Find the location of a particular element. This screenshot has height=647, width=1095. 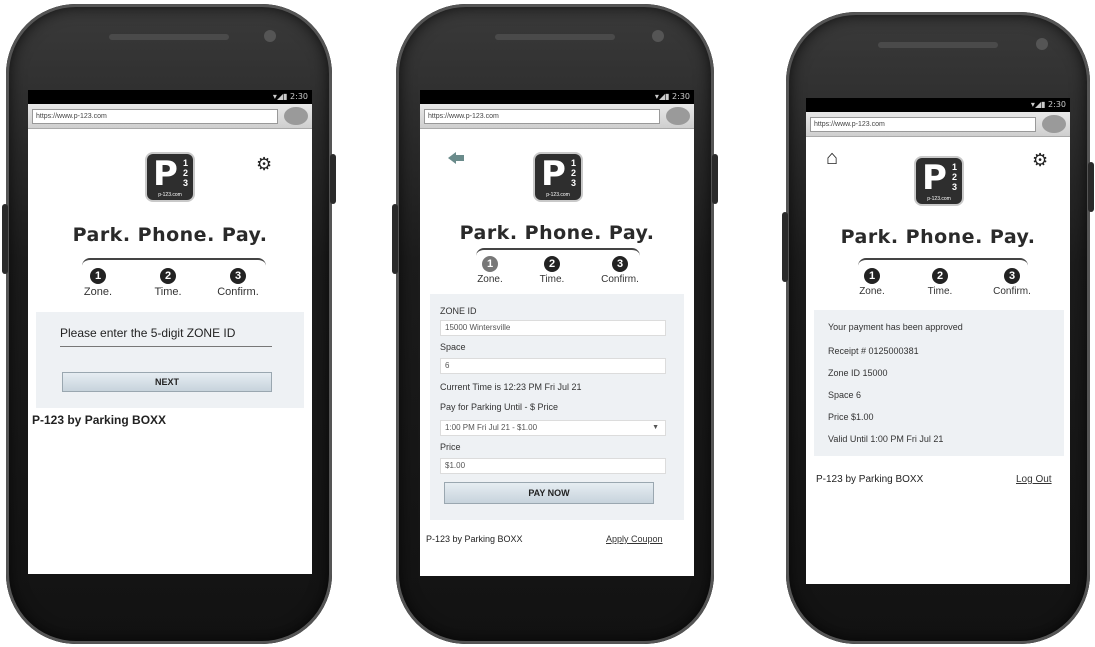

zone-input-line is located at coordinates (166, 346).